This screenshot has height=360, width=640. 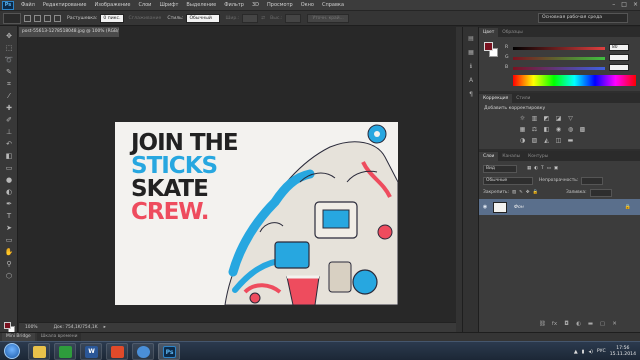 I want to click on swap-icon: ⇄, so click(x=263, y=18).